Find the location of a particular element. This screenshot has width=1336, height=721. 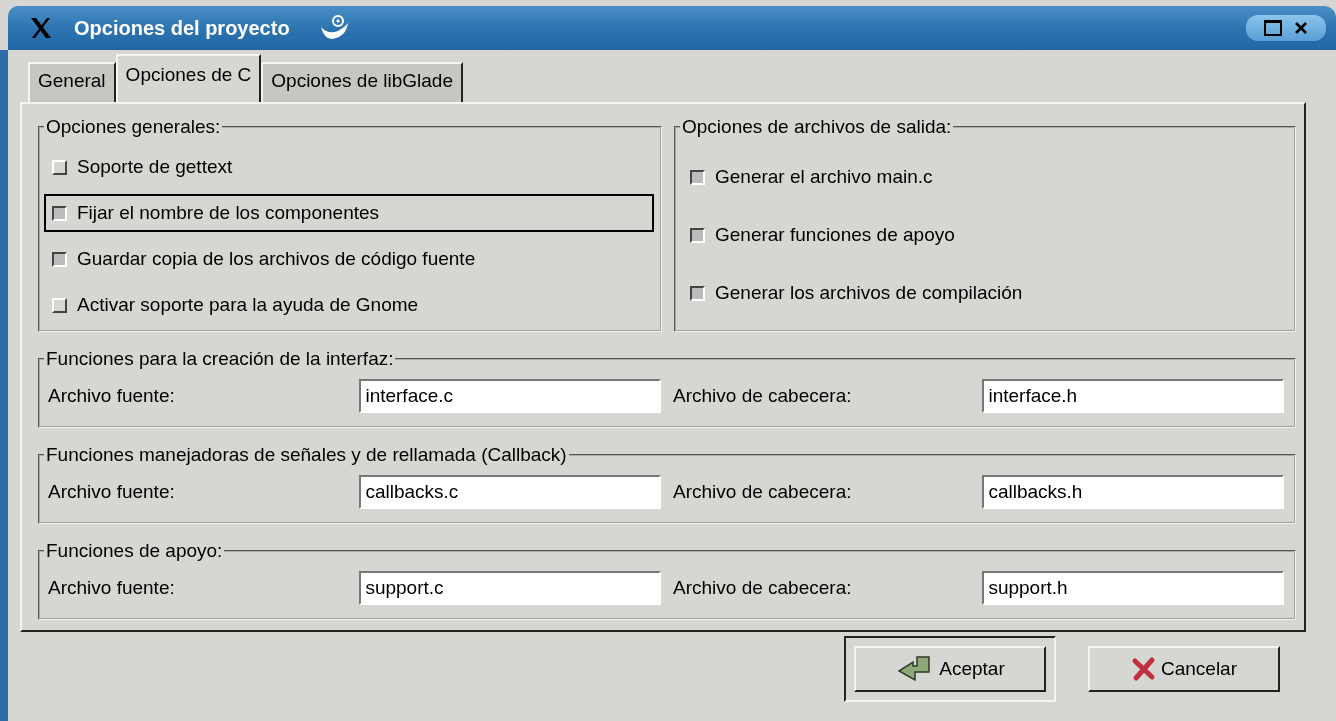

input-field: interface.c is located at coordinates (510, 396).